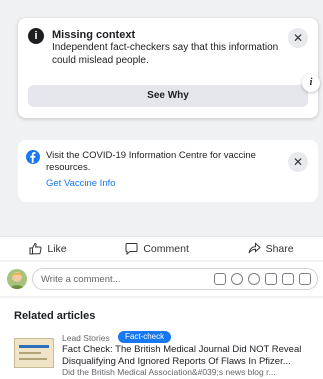 The height and width of the screenshot is (379, 323). What do you see at coordinates (17, 279) in the screenshot?
I see `avatar` at bounding box center [17, 279].